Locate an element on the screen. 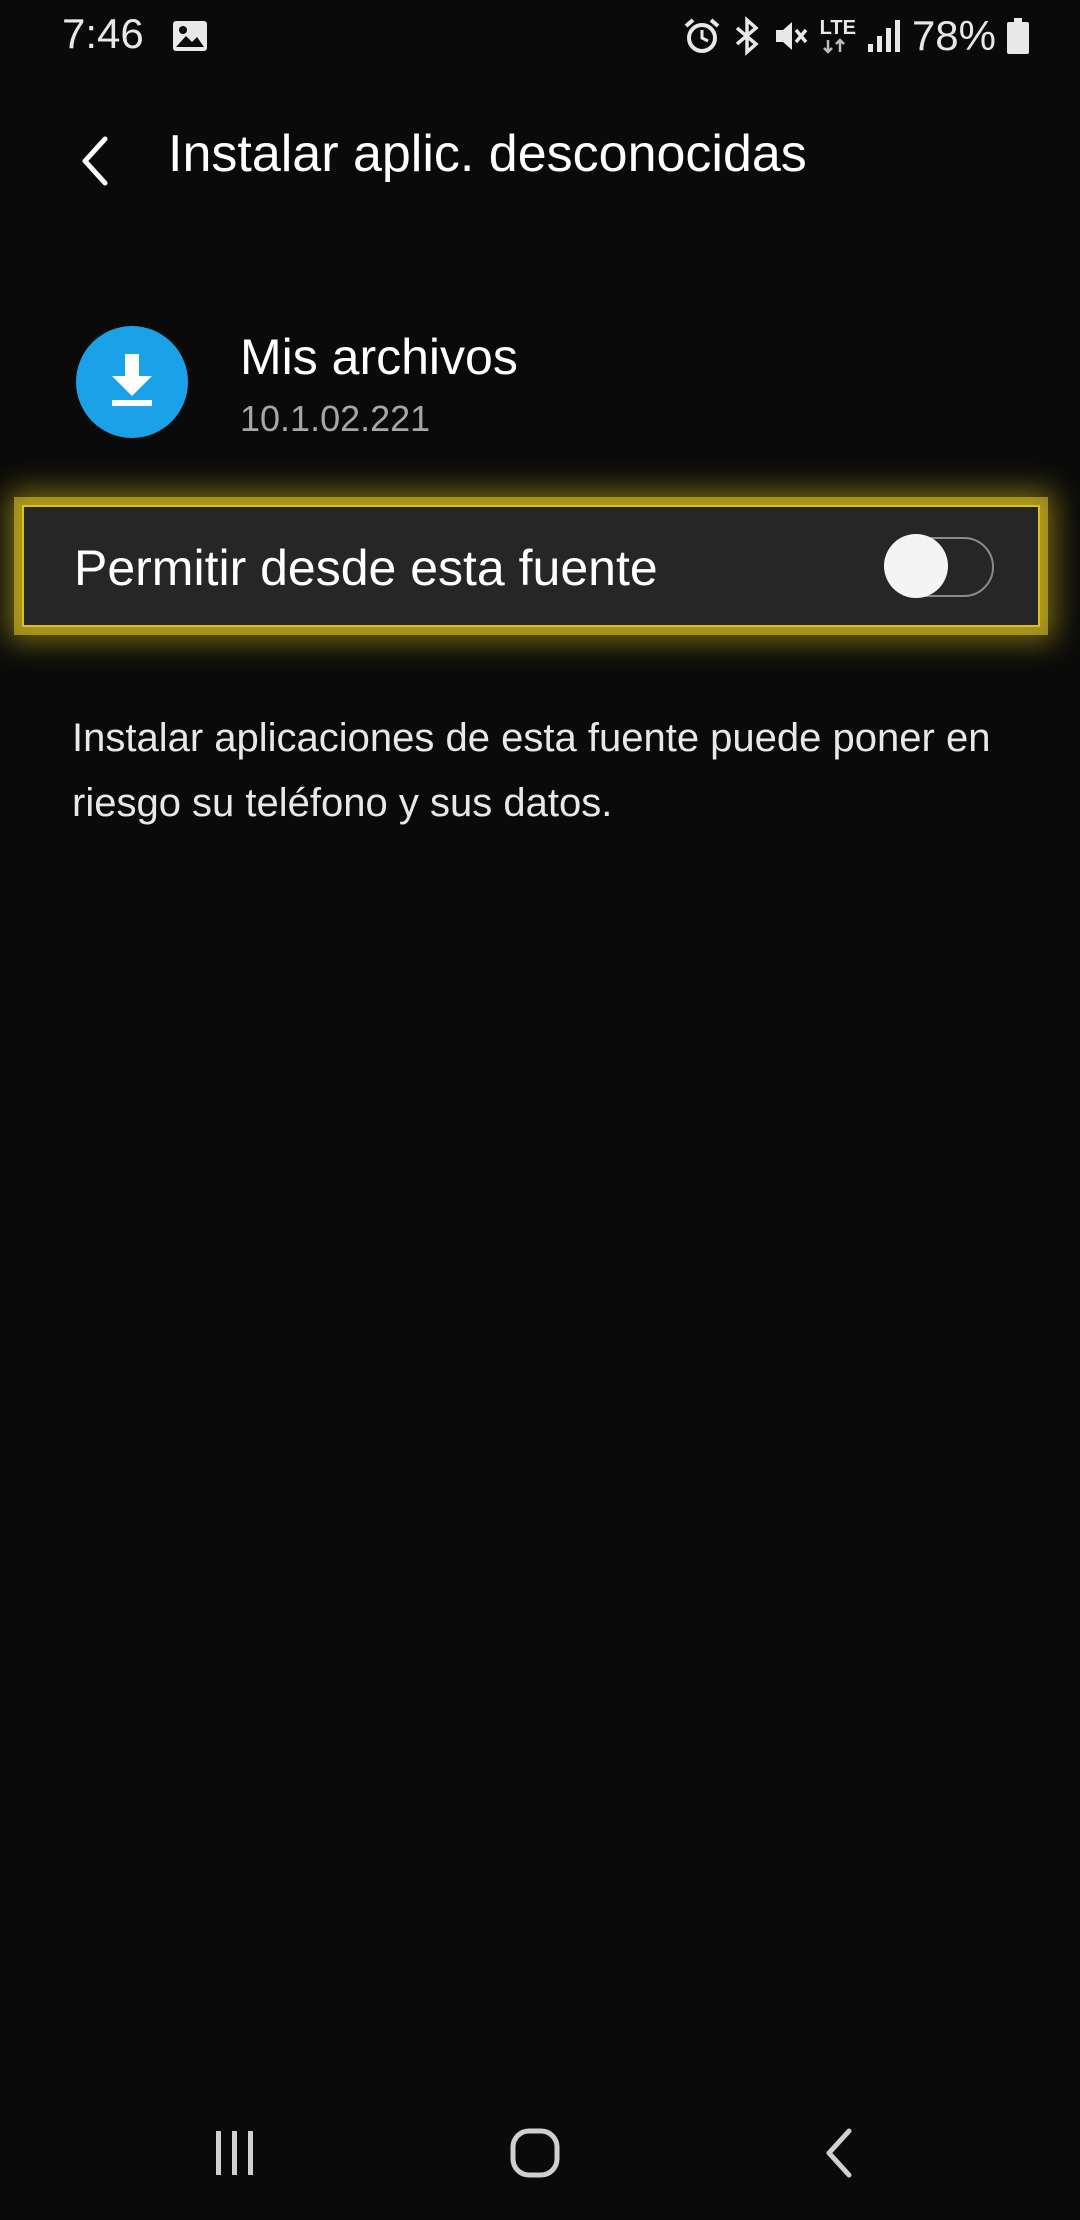 Image resolution: width=1080 pixels, height=2220 pixels. signal-icon is located at coordinates (884, 36).